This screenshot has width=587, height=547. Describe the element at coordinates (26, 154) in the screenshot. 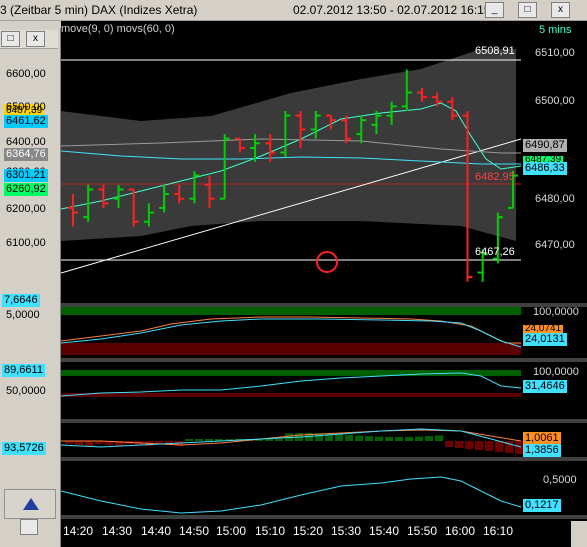

I see `left-tag: 6364,76` at that location.